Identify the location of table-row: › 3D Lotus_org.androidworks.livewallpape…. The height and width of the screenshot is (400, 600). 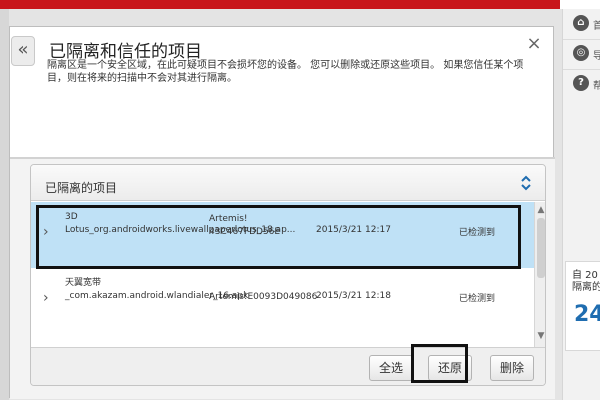
(282, 235).